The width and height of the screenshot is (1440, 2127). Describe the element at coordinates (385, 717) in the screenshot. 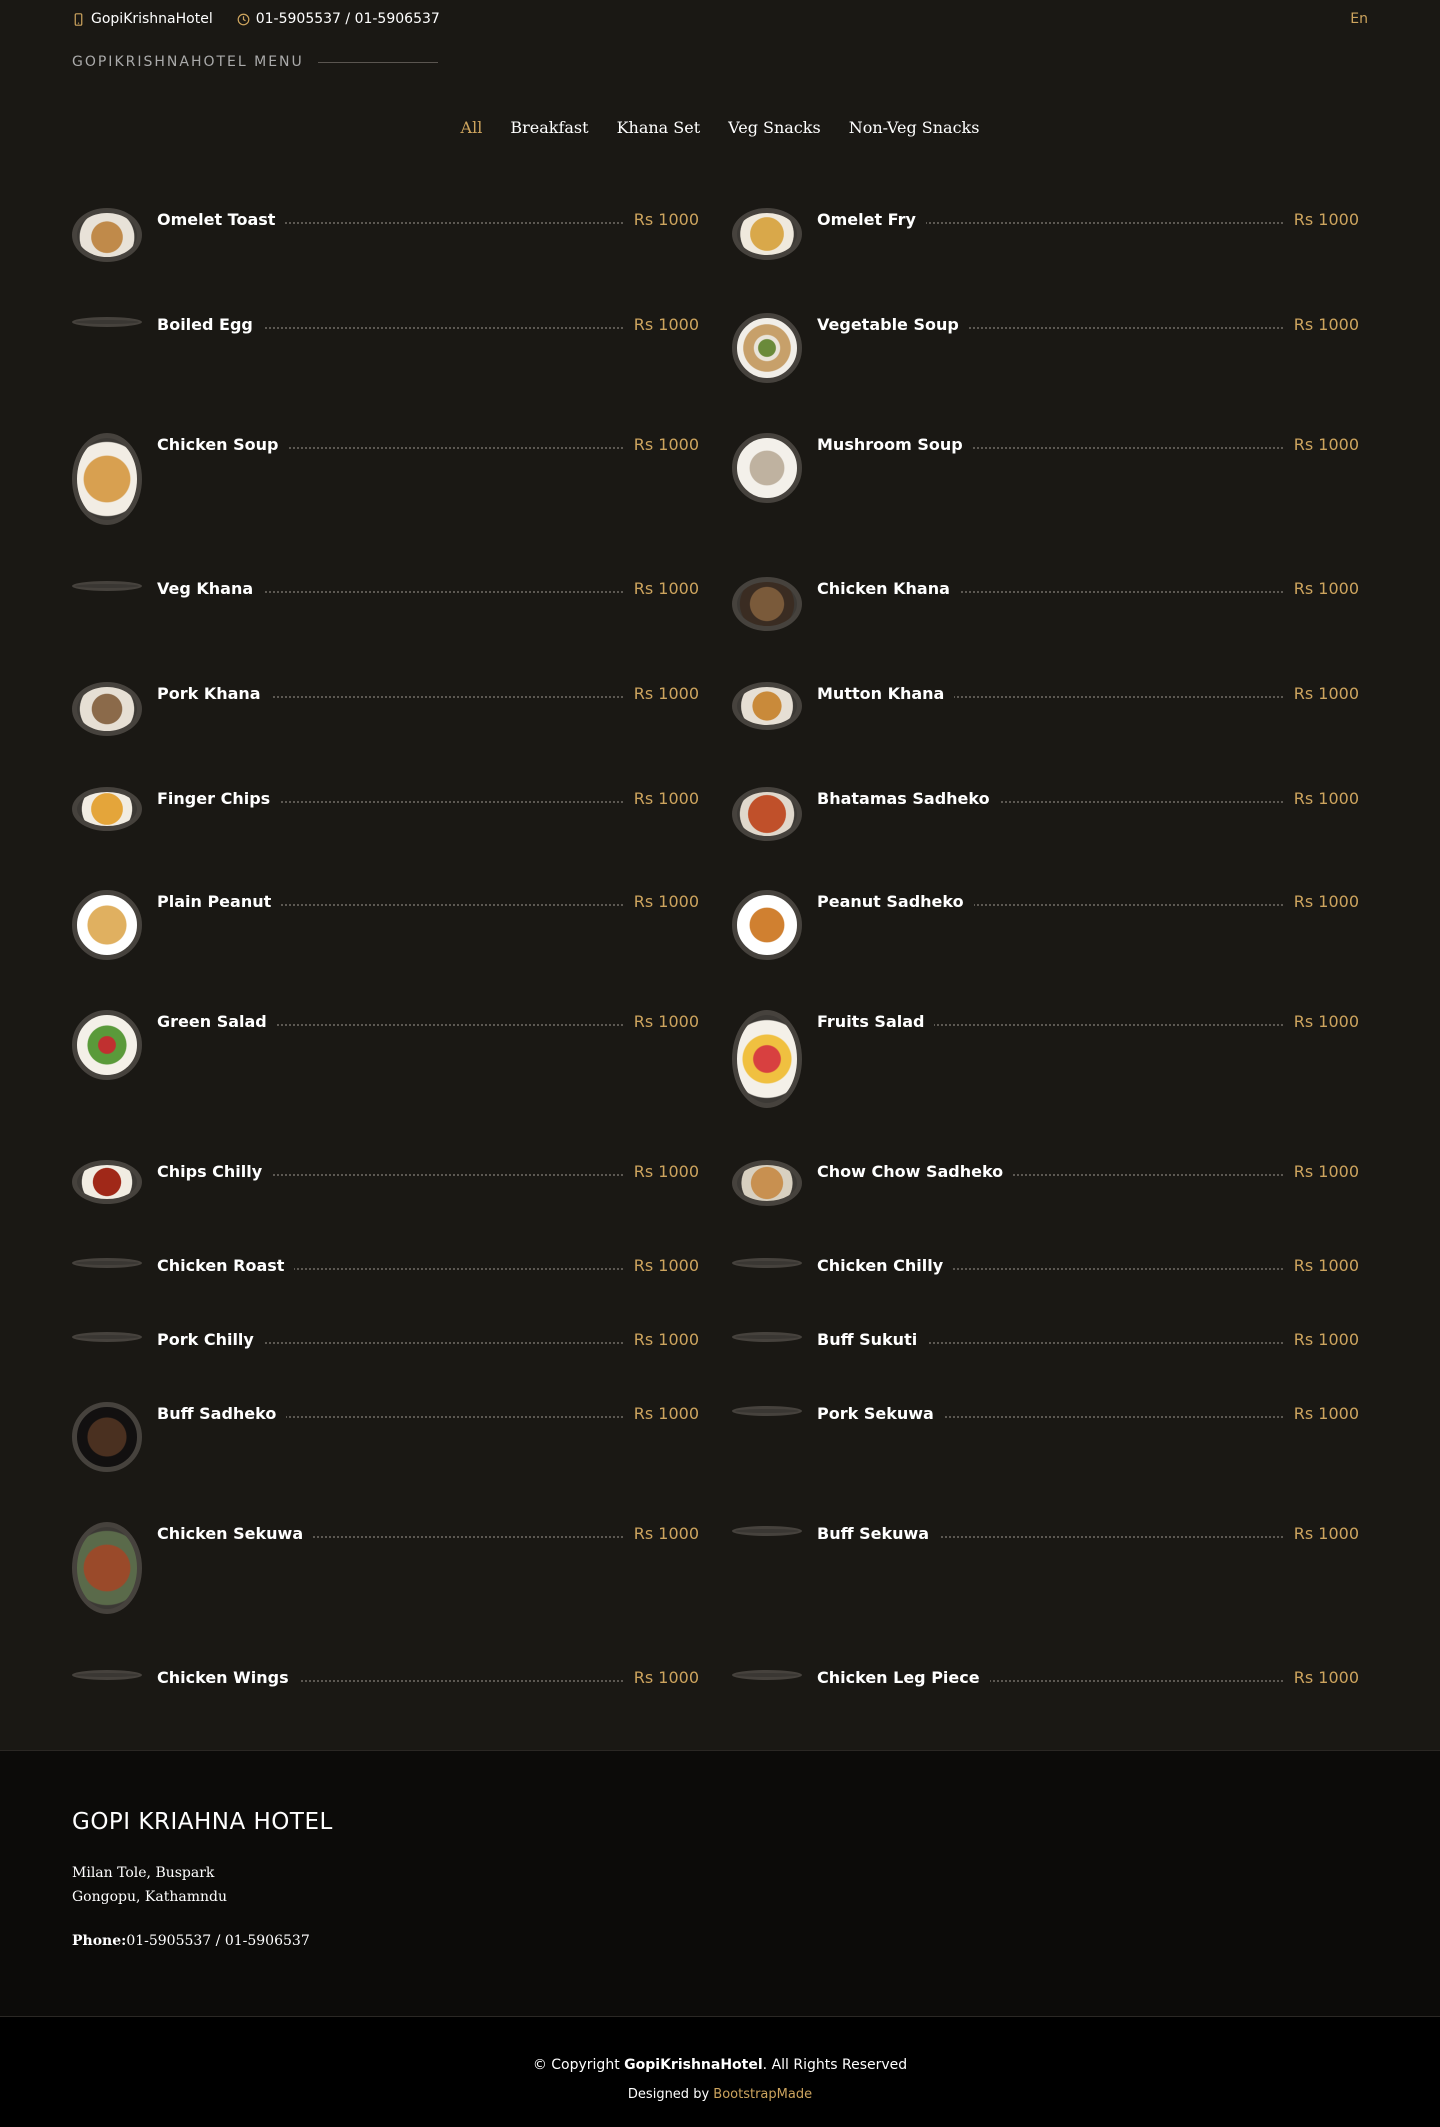

I see `menu-item: Pork Khana Rs 1000` at that location.